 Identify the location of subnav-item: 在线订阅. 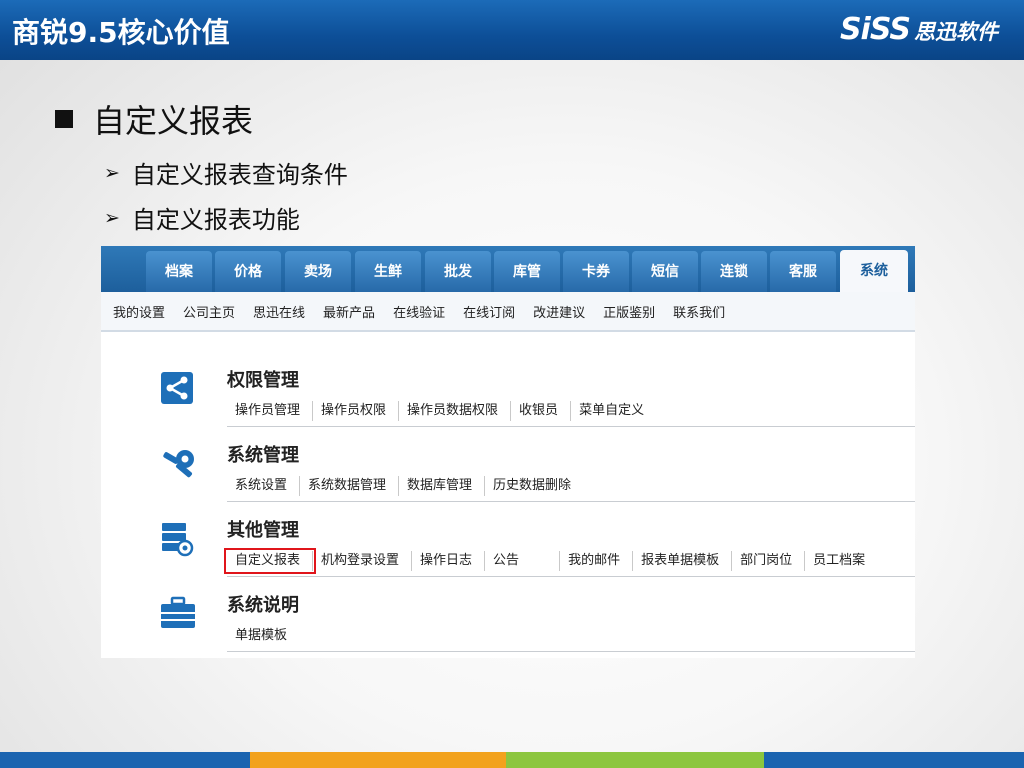
(489, 311).